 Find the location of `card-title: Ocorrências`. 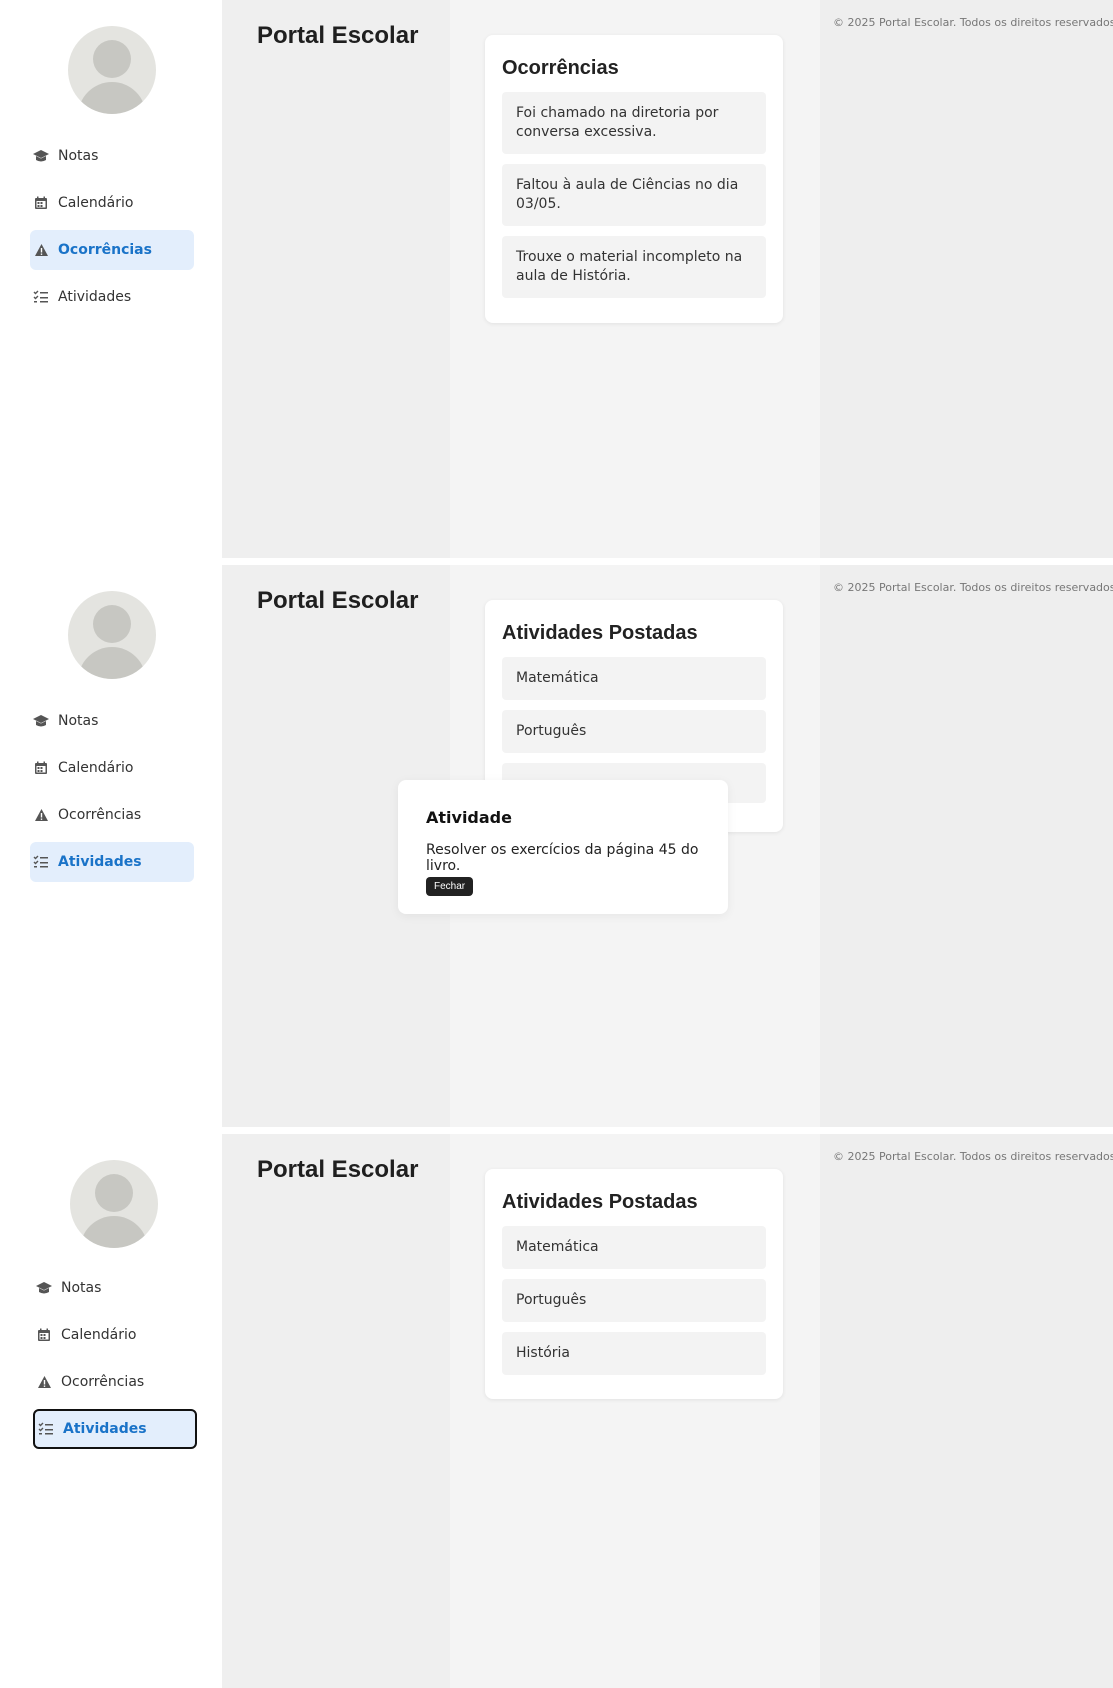

card-title: Ocorrências is located at coordinates (560, 68).